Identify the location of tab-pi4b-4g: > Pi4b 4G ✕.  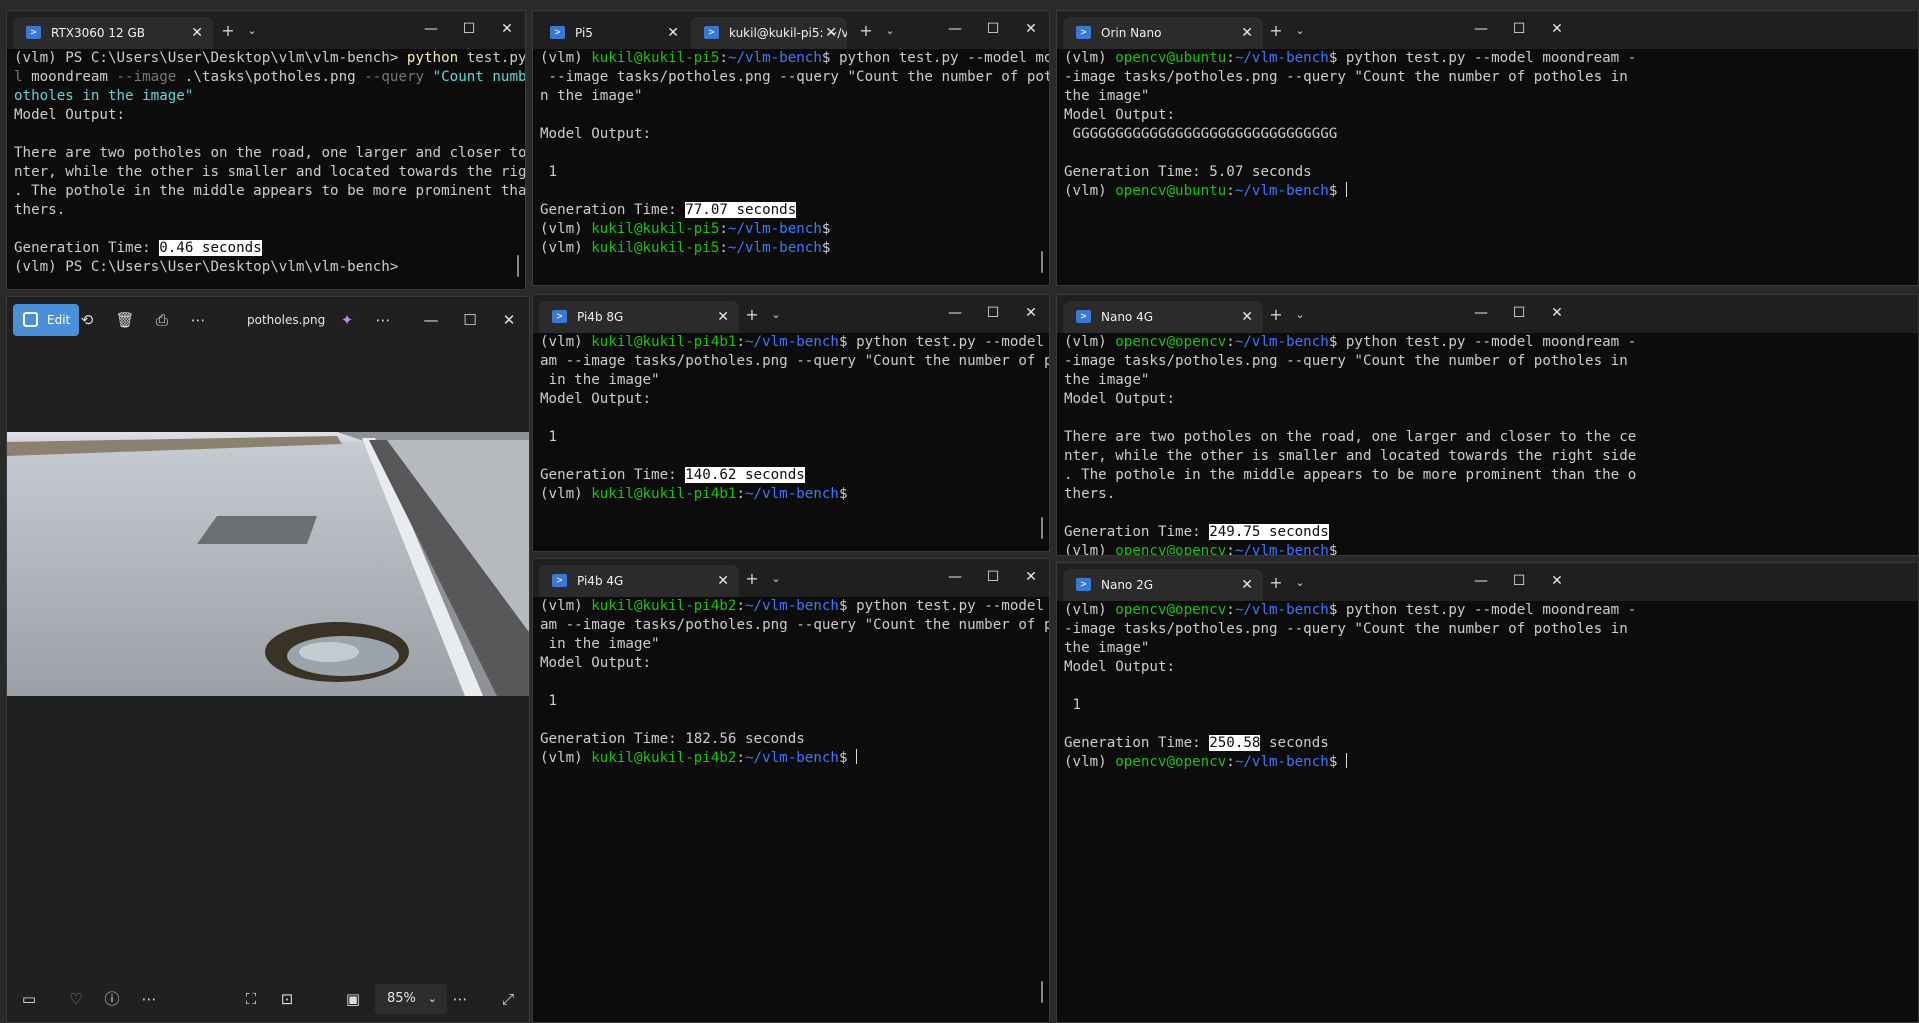
(639, 581).